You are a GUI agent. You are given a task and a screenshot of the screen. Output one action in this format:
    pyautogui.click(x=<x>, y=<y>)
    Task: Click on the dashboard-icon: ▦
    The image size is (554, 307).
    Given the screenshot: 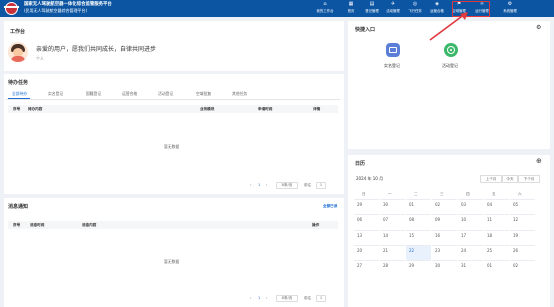 What is the action you would take?
    pyautogui.click(x=351, y=4)
    